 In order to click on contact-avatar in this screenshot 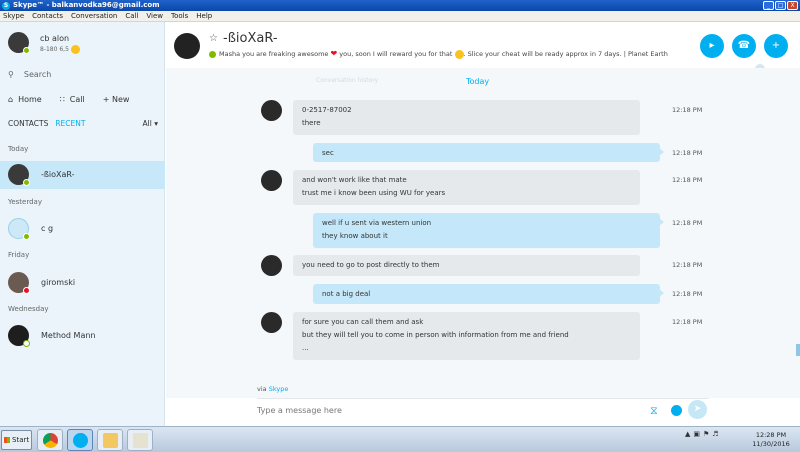, I will do `click(187, 46)`.